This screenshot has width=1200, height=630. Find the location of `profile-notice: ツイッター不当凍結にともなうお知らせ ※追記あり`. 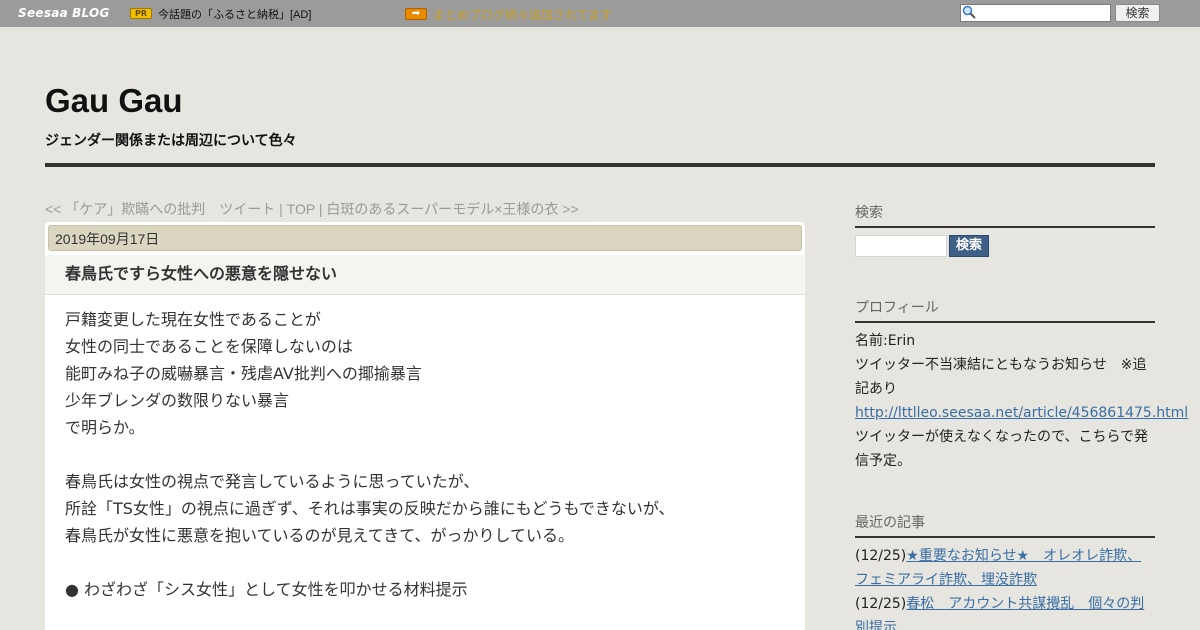

profile-notice: ツイッター不当凍結にともなうお知らせ ※追記あり is located at coordinates (1001, 377).